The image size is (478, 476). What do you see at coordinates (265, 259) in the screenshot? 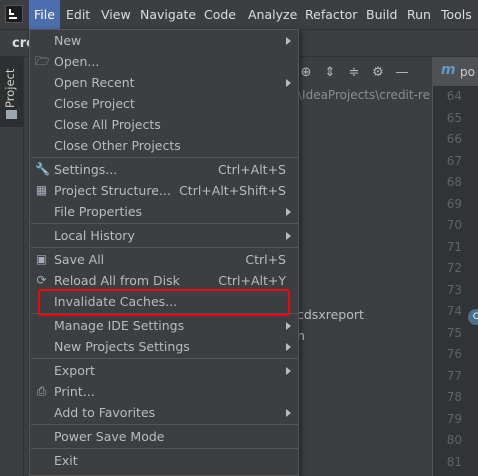
I see `shortcut-label: Ctrl+S` at bounding box center [265, 259].